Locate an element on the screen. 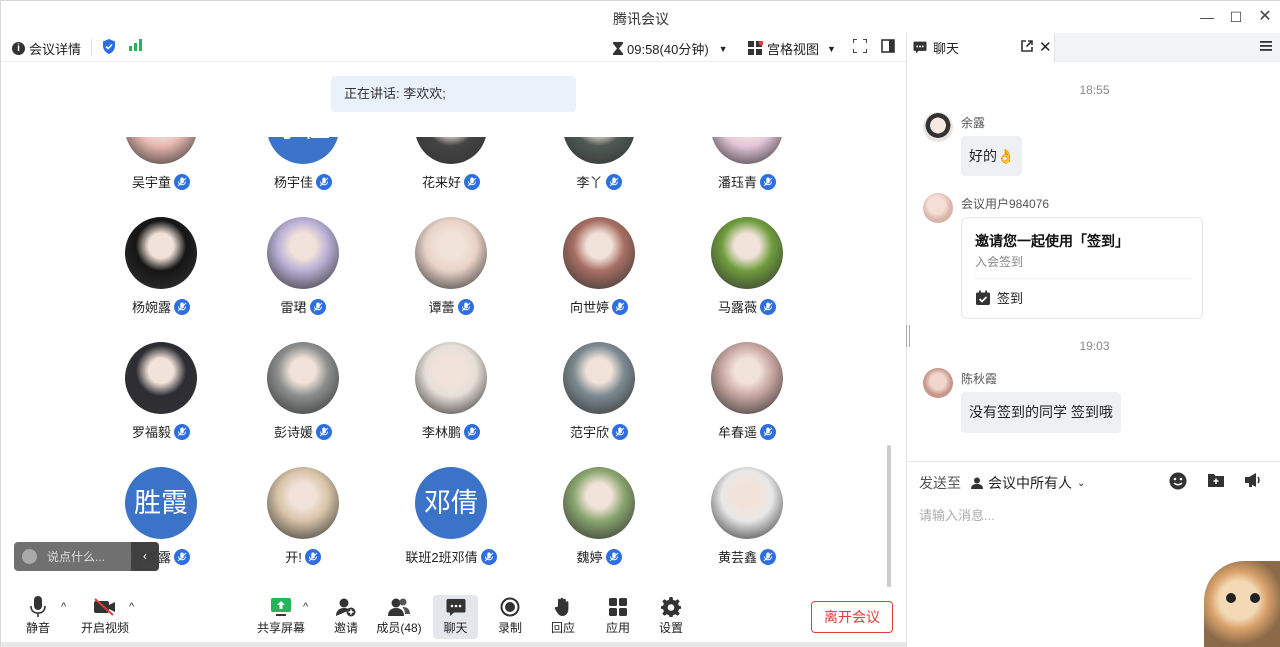 This screenshot has height=647, width=1280. participant-tile: 谭蕾 is located at coordinates (451, 272).